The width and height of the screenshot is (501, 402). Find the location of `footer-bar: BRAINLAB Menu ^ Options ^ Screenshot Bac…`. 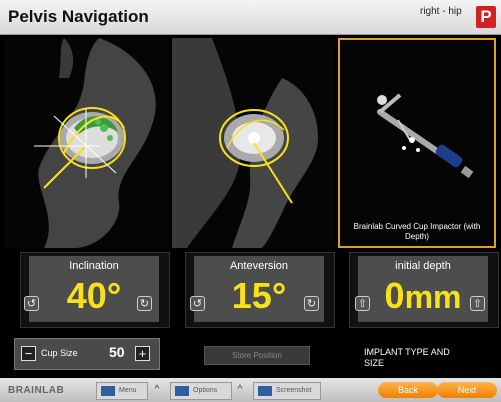

footer-bar: BRAINLAB Menu ^ Options ^ Screenshot Bac… is located at coordinates (250, 390).